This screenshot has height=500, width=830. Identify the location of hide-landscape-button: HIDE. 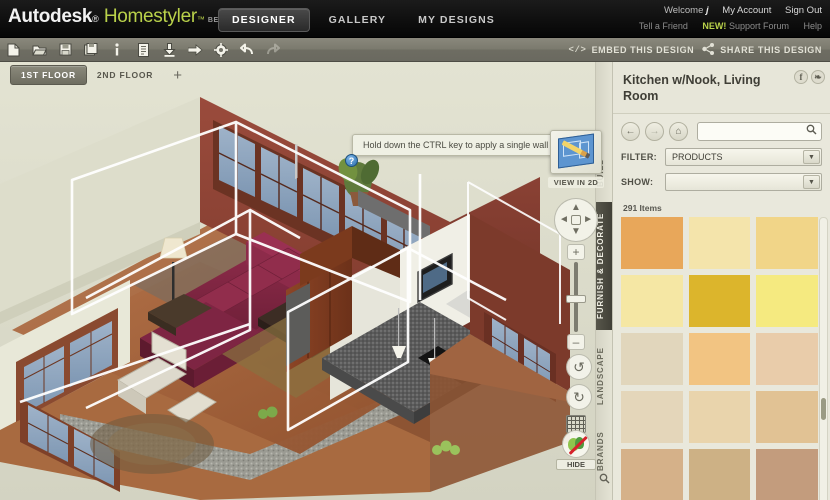
(576, 450).